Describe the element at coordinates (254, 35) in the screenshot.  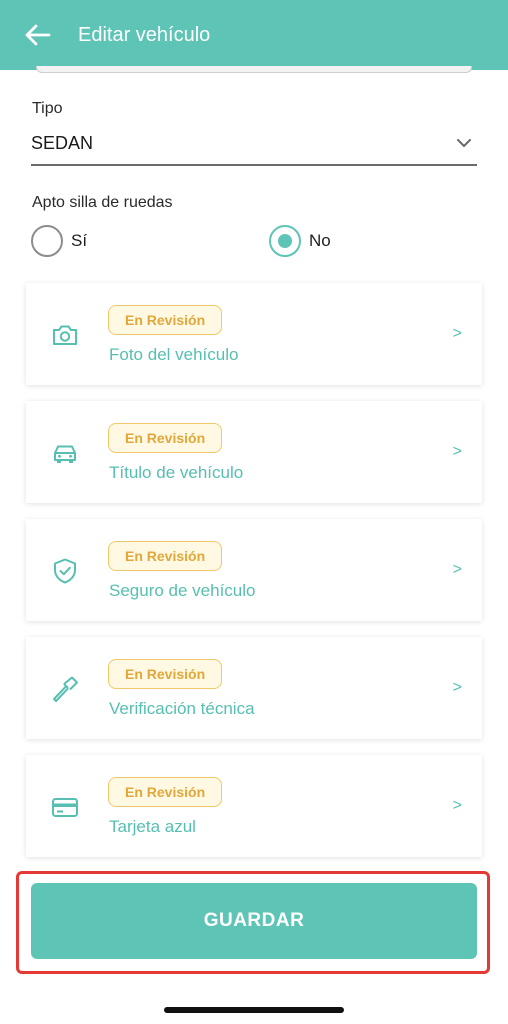
I see `app-bar: Editar vehículo` at that location.